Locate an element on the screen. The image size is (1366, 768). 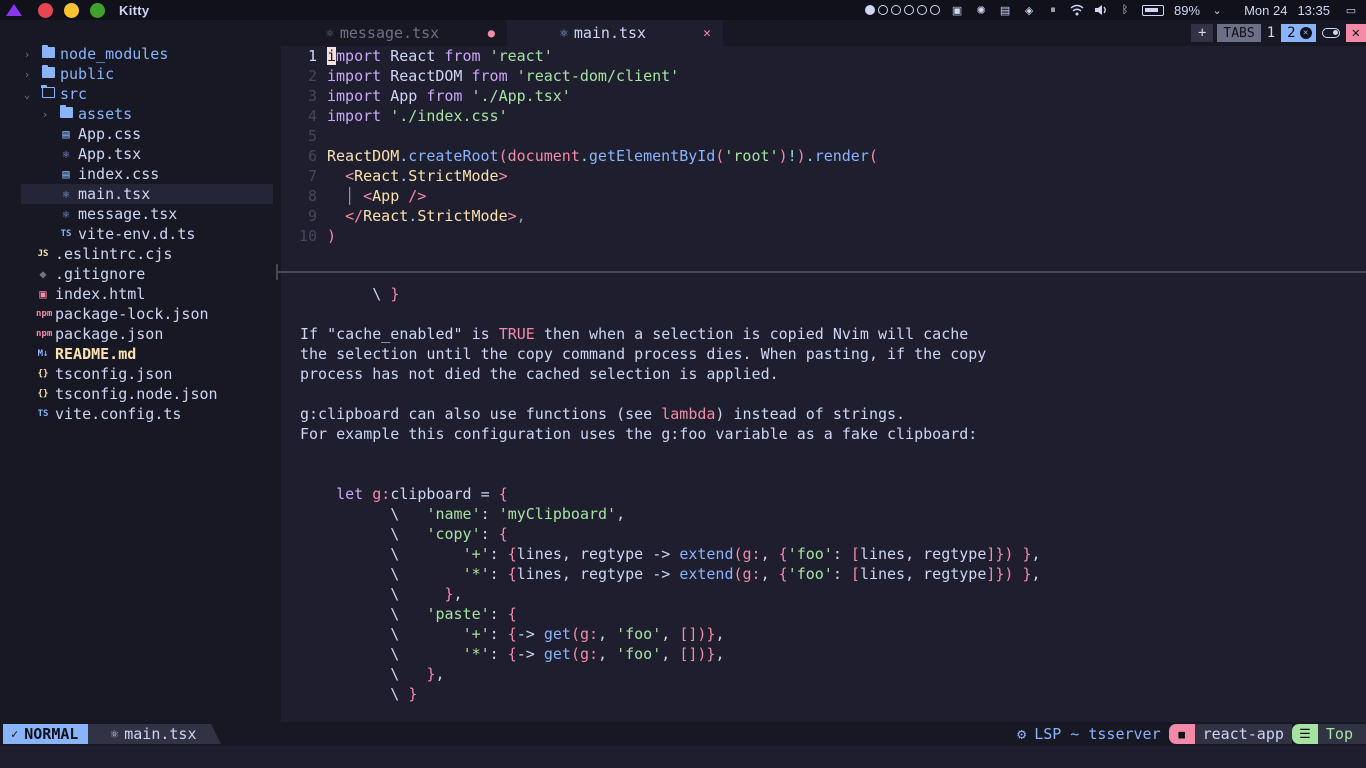
gears-icon: ⚙ is located at coordinates (1022, 734).